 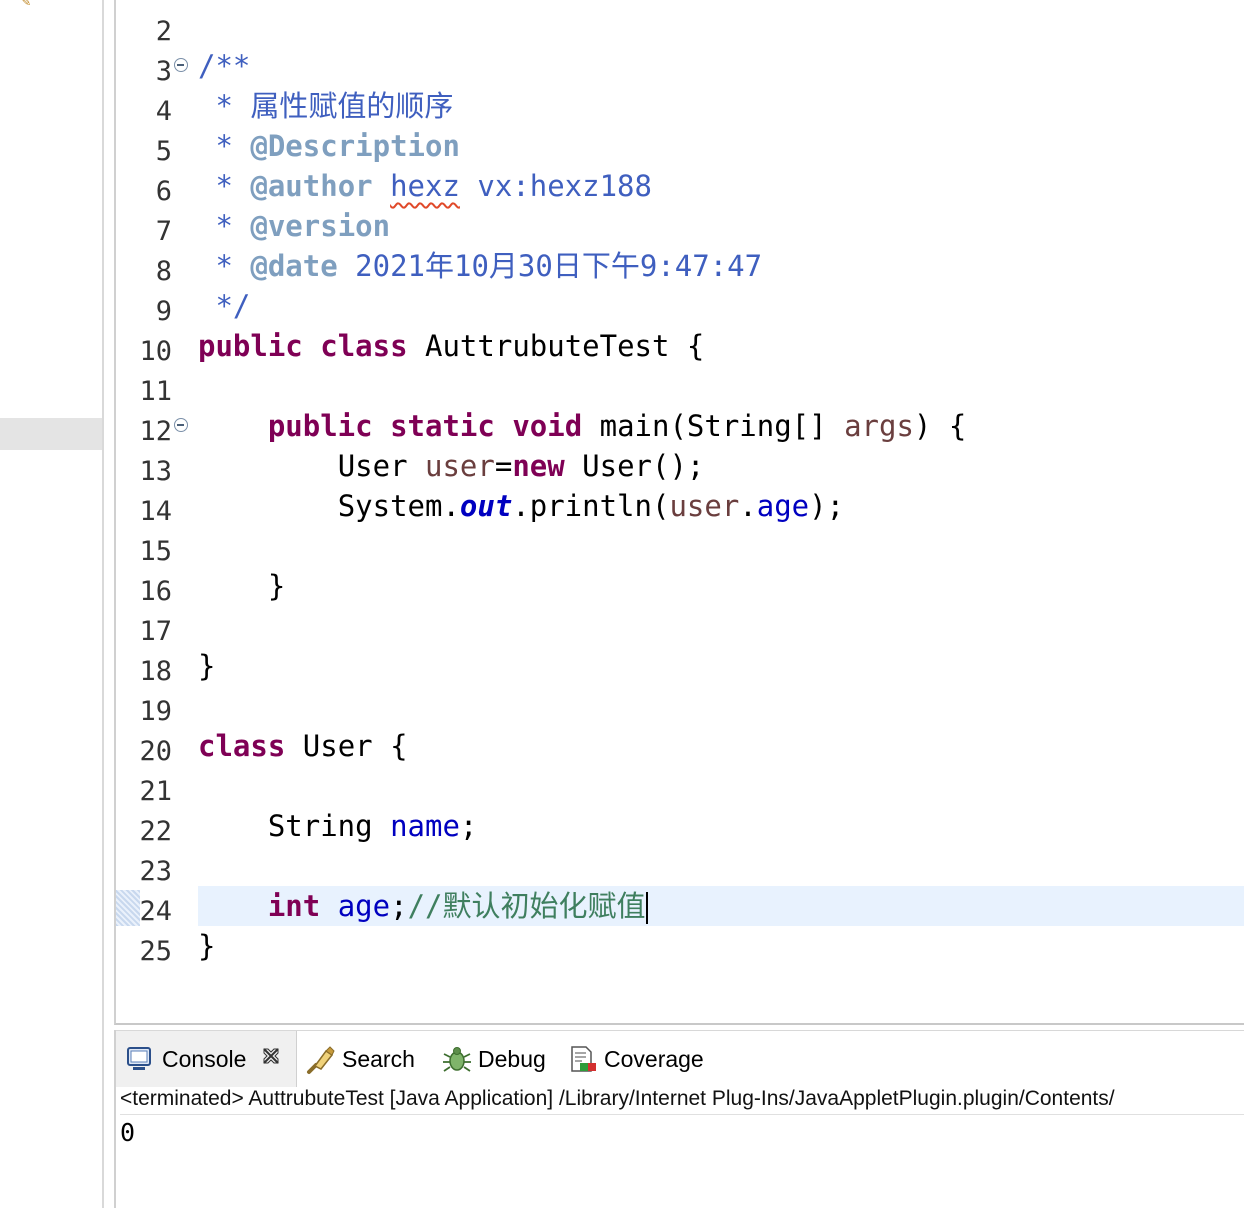 What do you see at coordinates (303, 746) in the screenshot?
I see `class-declaration: class User {` at bounding box center [303, 746].